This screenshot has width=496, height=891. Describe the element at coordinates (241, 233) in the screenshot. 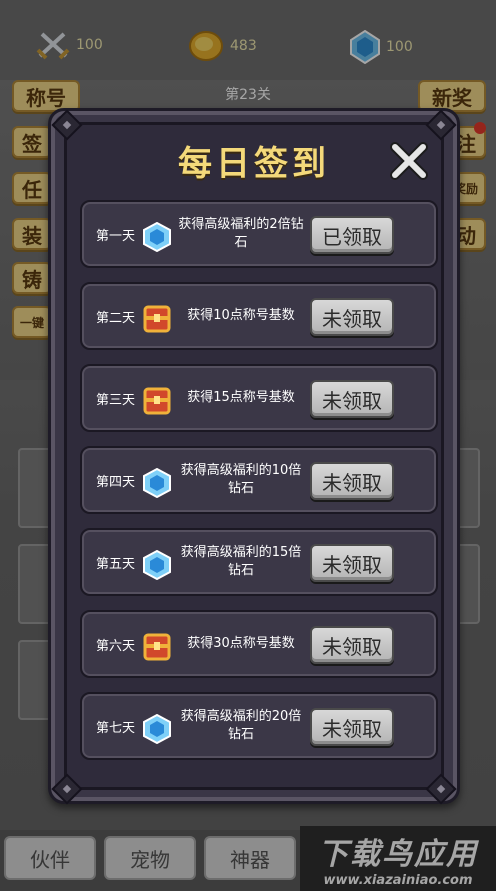

I see `reward-text: 获得高级福利的2倍钻石` at that location.